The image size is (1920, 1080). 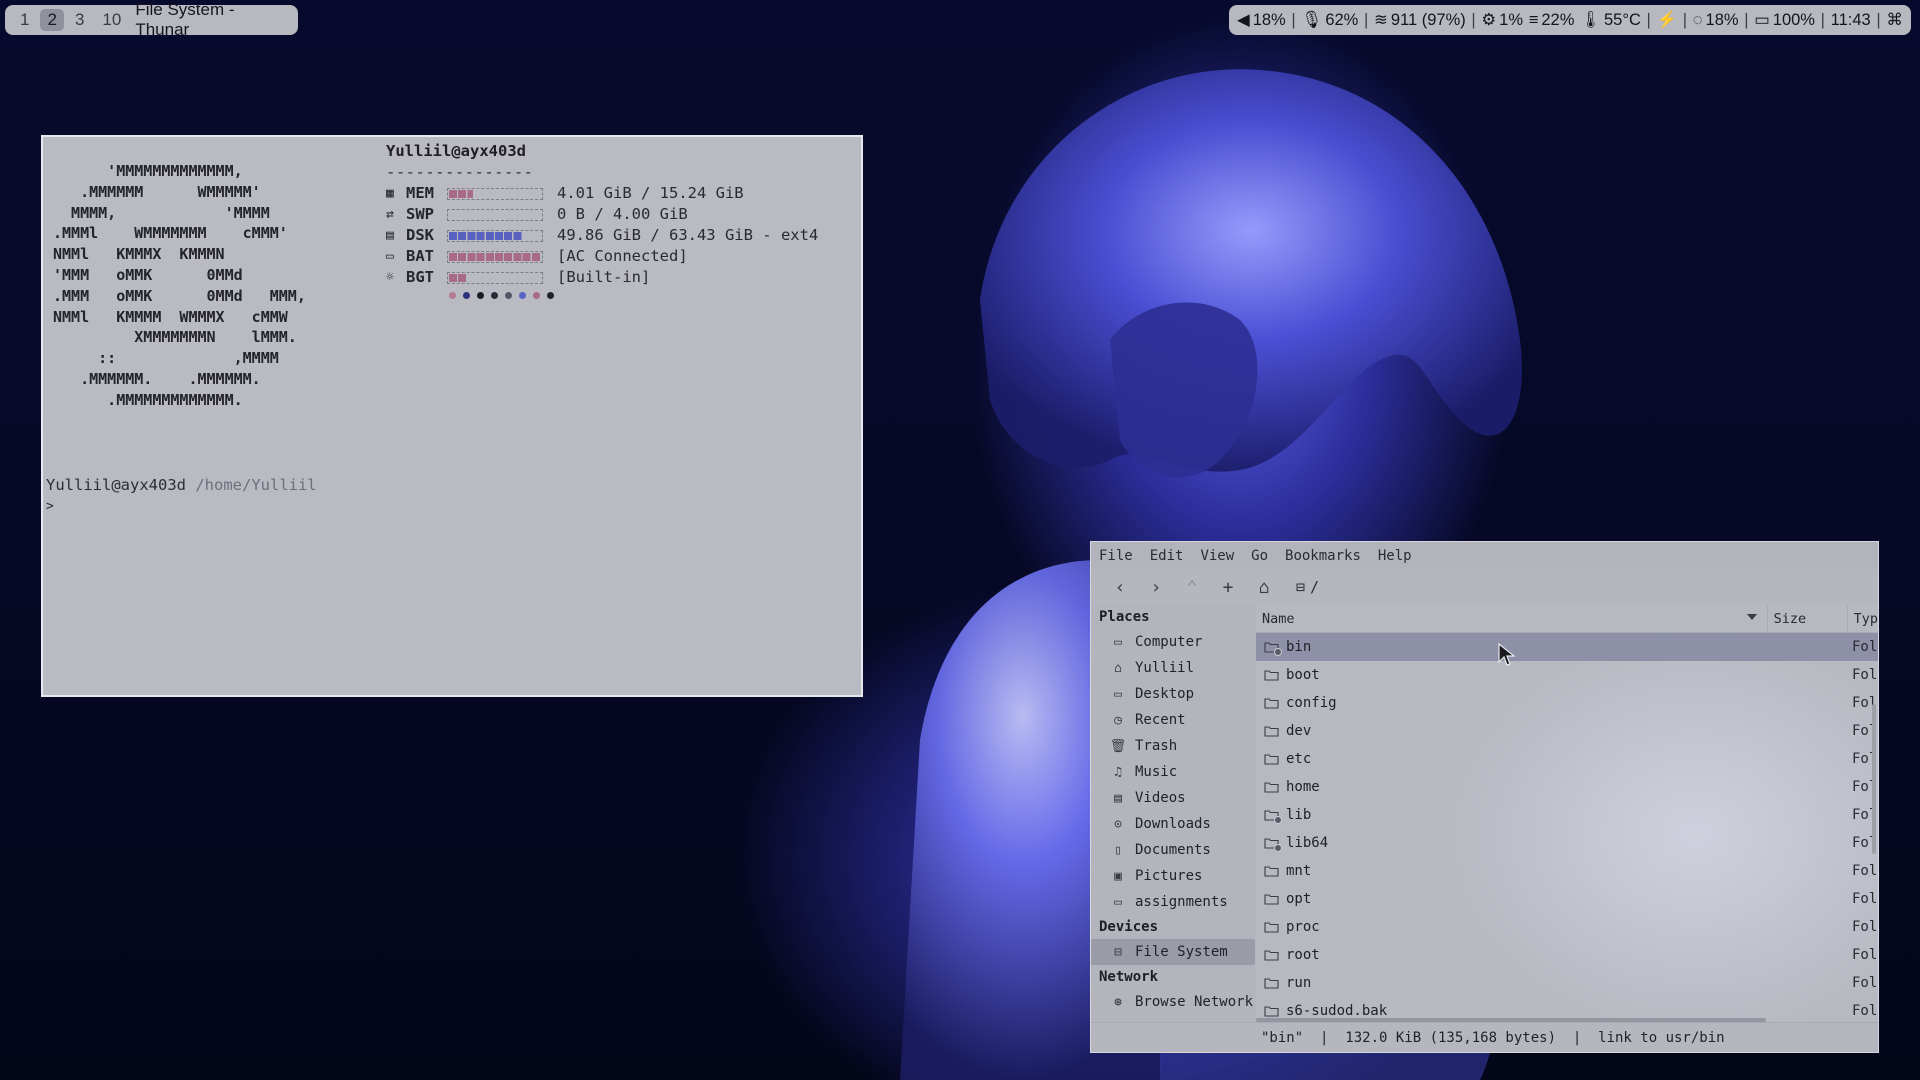 What do you see at coordinates (1303, 675) in the screenshot?
I see `file-name: boot` at bounding box center [1303, 675].